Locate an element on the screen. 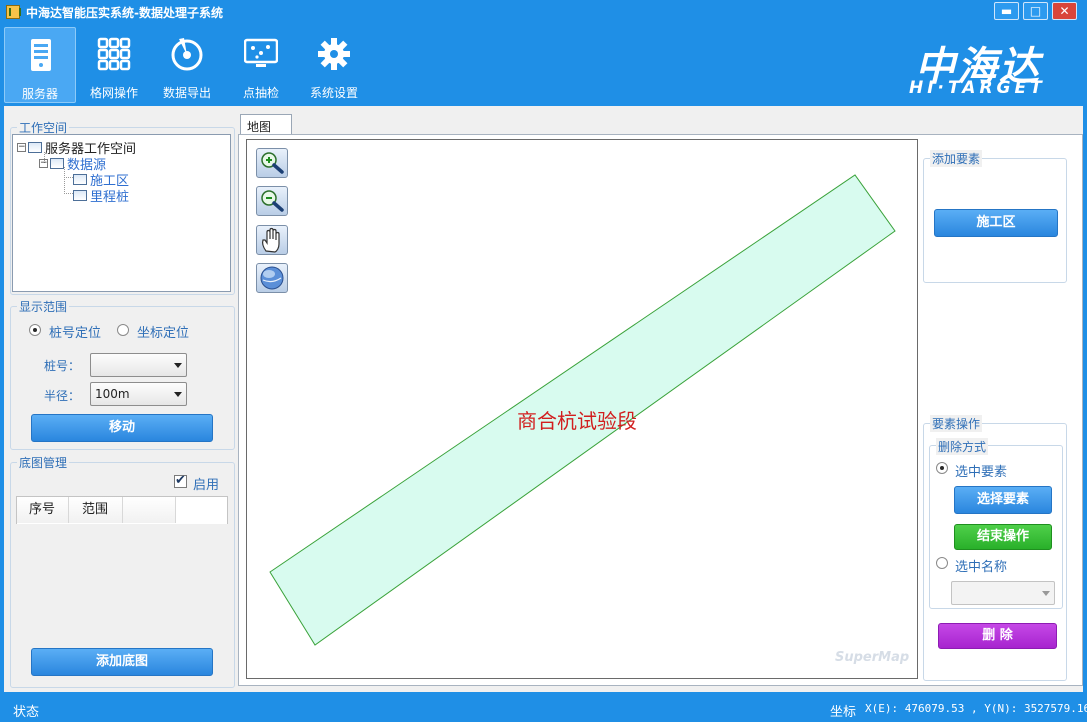 The image size is (1087, 722). minimize-button: ▬ is located at coordinates (1006, 11).